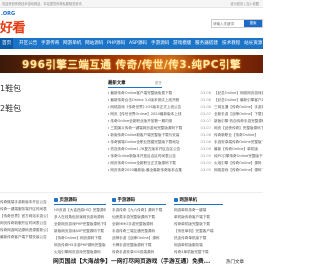  What do you see at coordinates (72, 43) in the screenshot?
I see `nav-item-3: 网游单机` at bounding box center [72, 43].